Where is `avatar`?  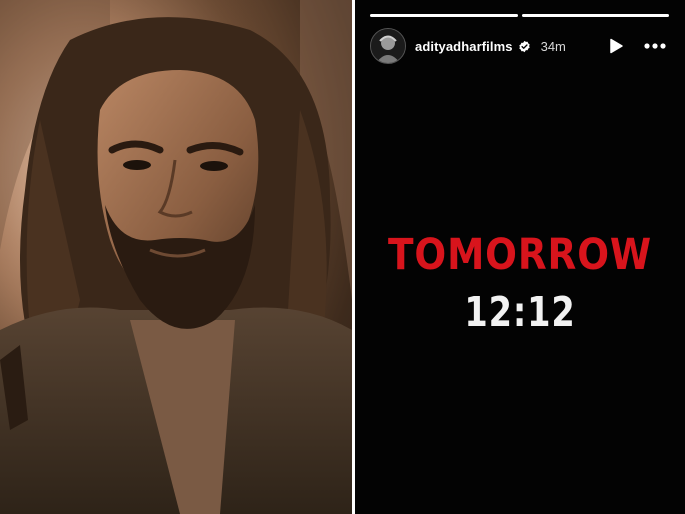 avatar is located at coordinates (388, 46).